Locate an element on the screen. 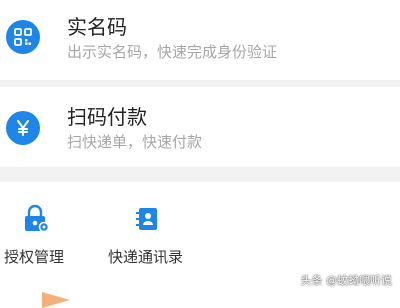  play-arrow-icon is located at coordinates (56, 300).